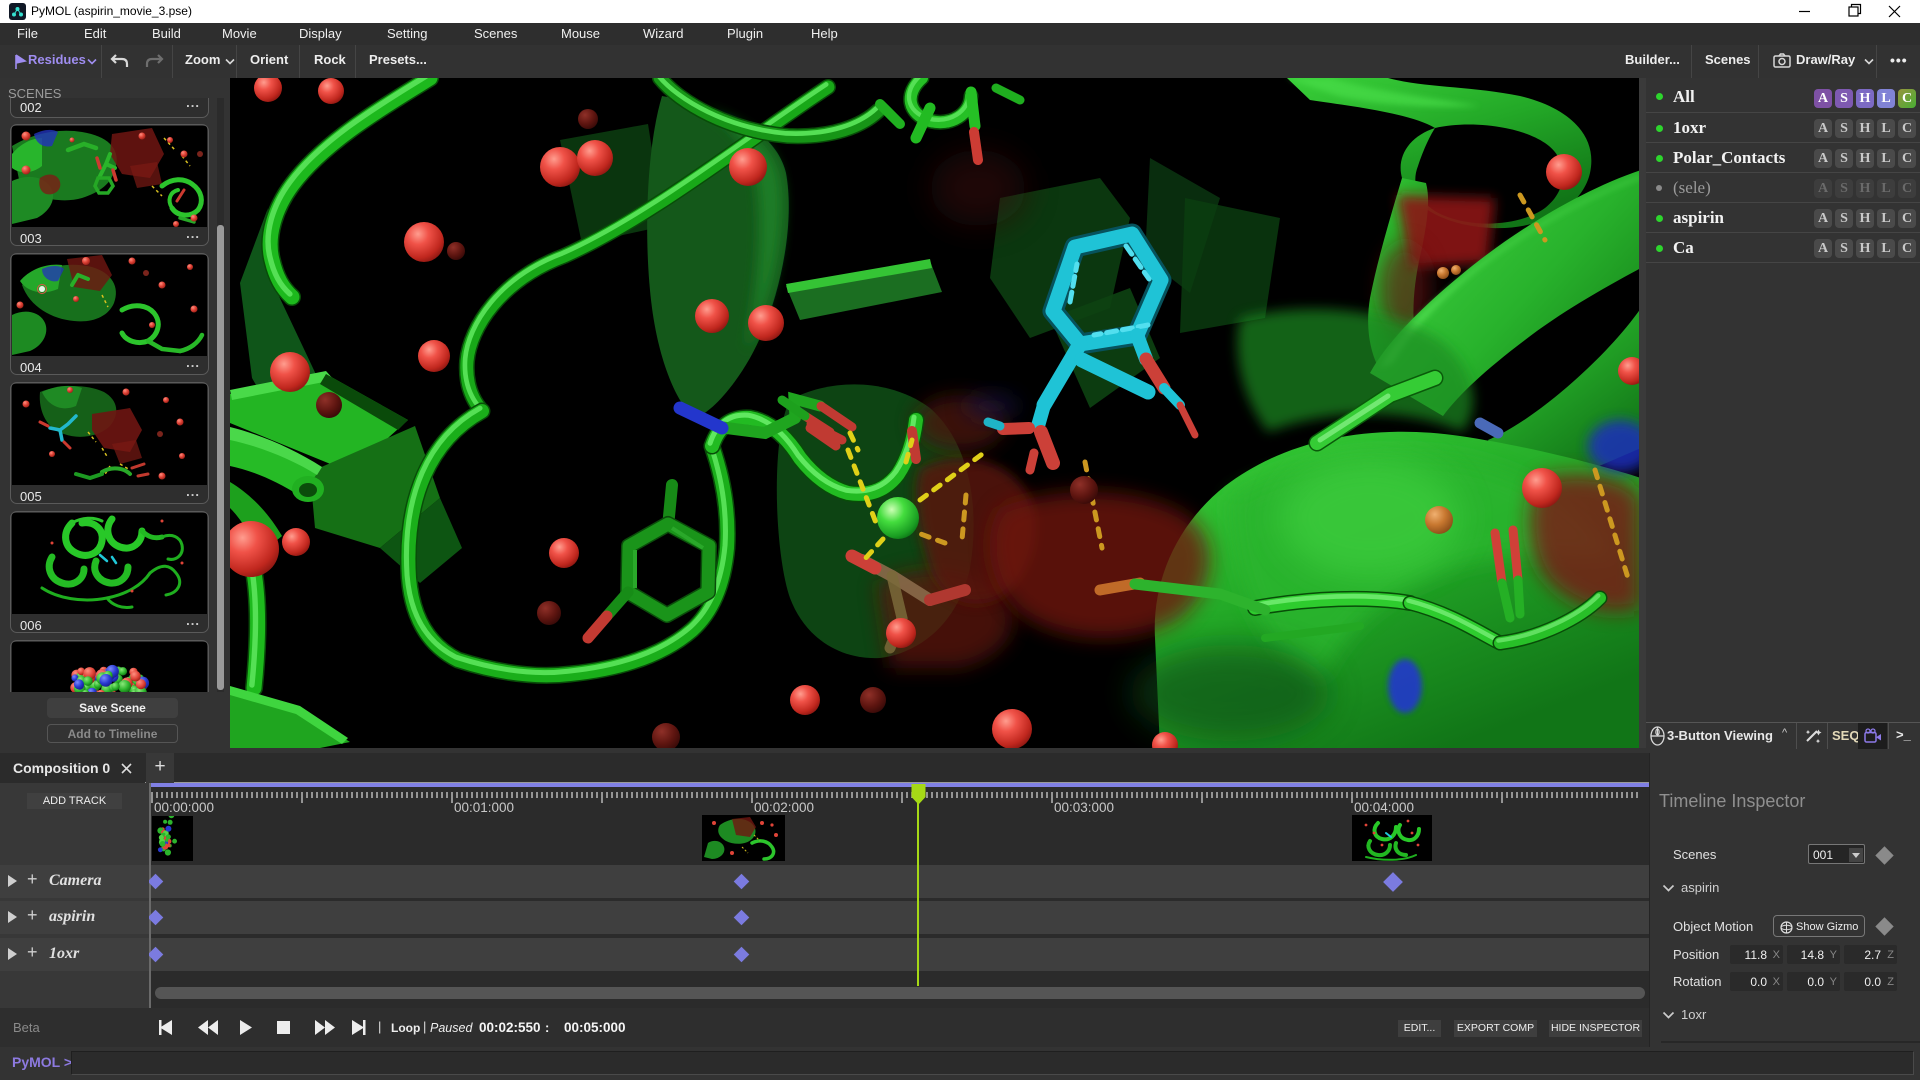 This screenshot has width=1920, height=1080. Describe the element at coordinates (1384, 807) in the screenshot. I see `svg-text: 00:04:000` at that location.